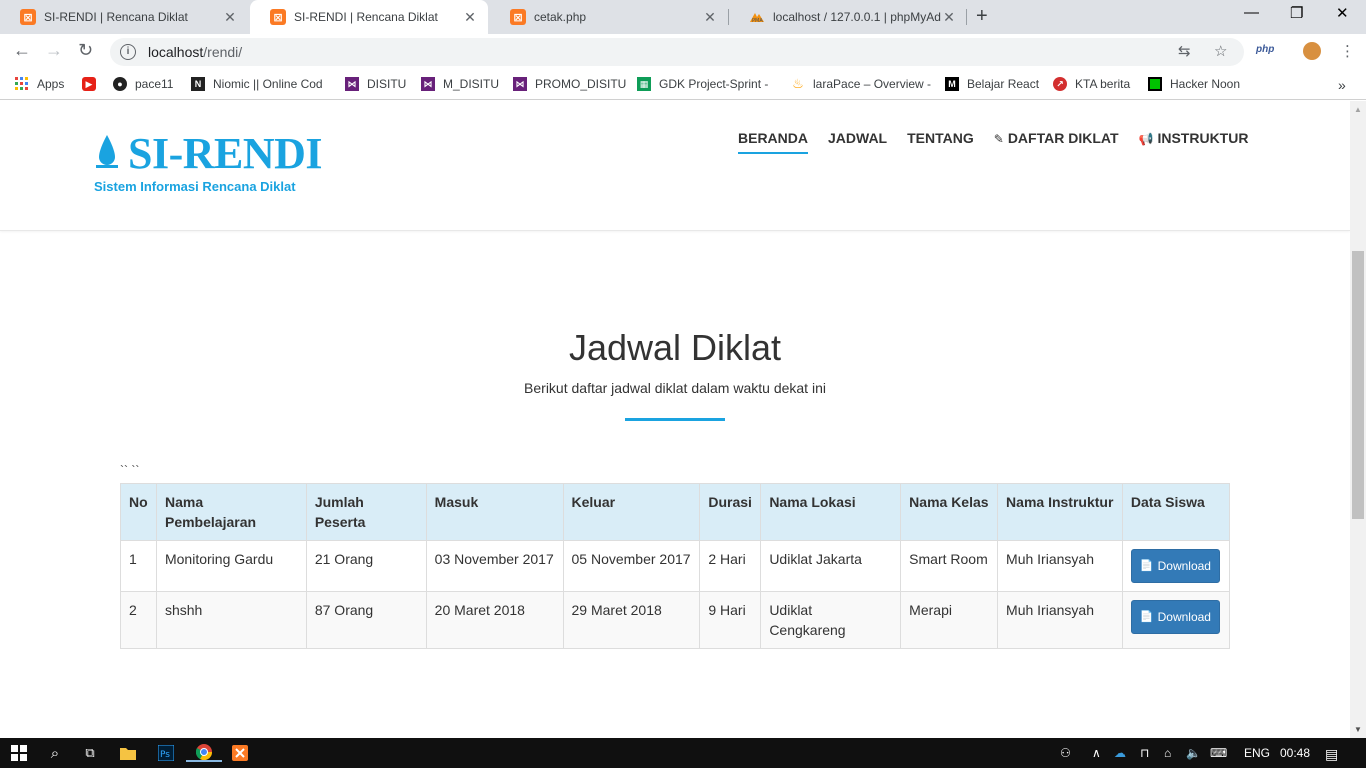 The image size is (1366, 768). Describe the element at coordinates (677, 52) in the screenshot. I see `address-bar: i localhost/rendi/` at that location.